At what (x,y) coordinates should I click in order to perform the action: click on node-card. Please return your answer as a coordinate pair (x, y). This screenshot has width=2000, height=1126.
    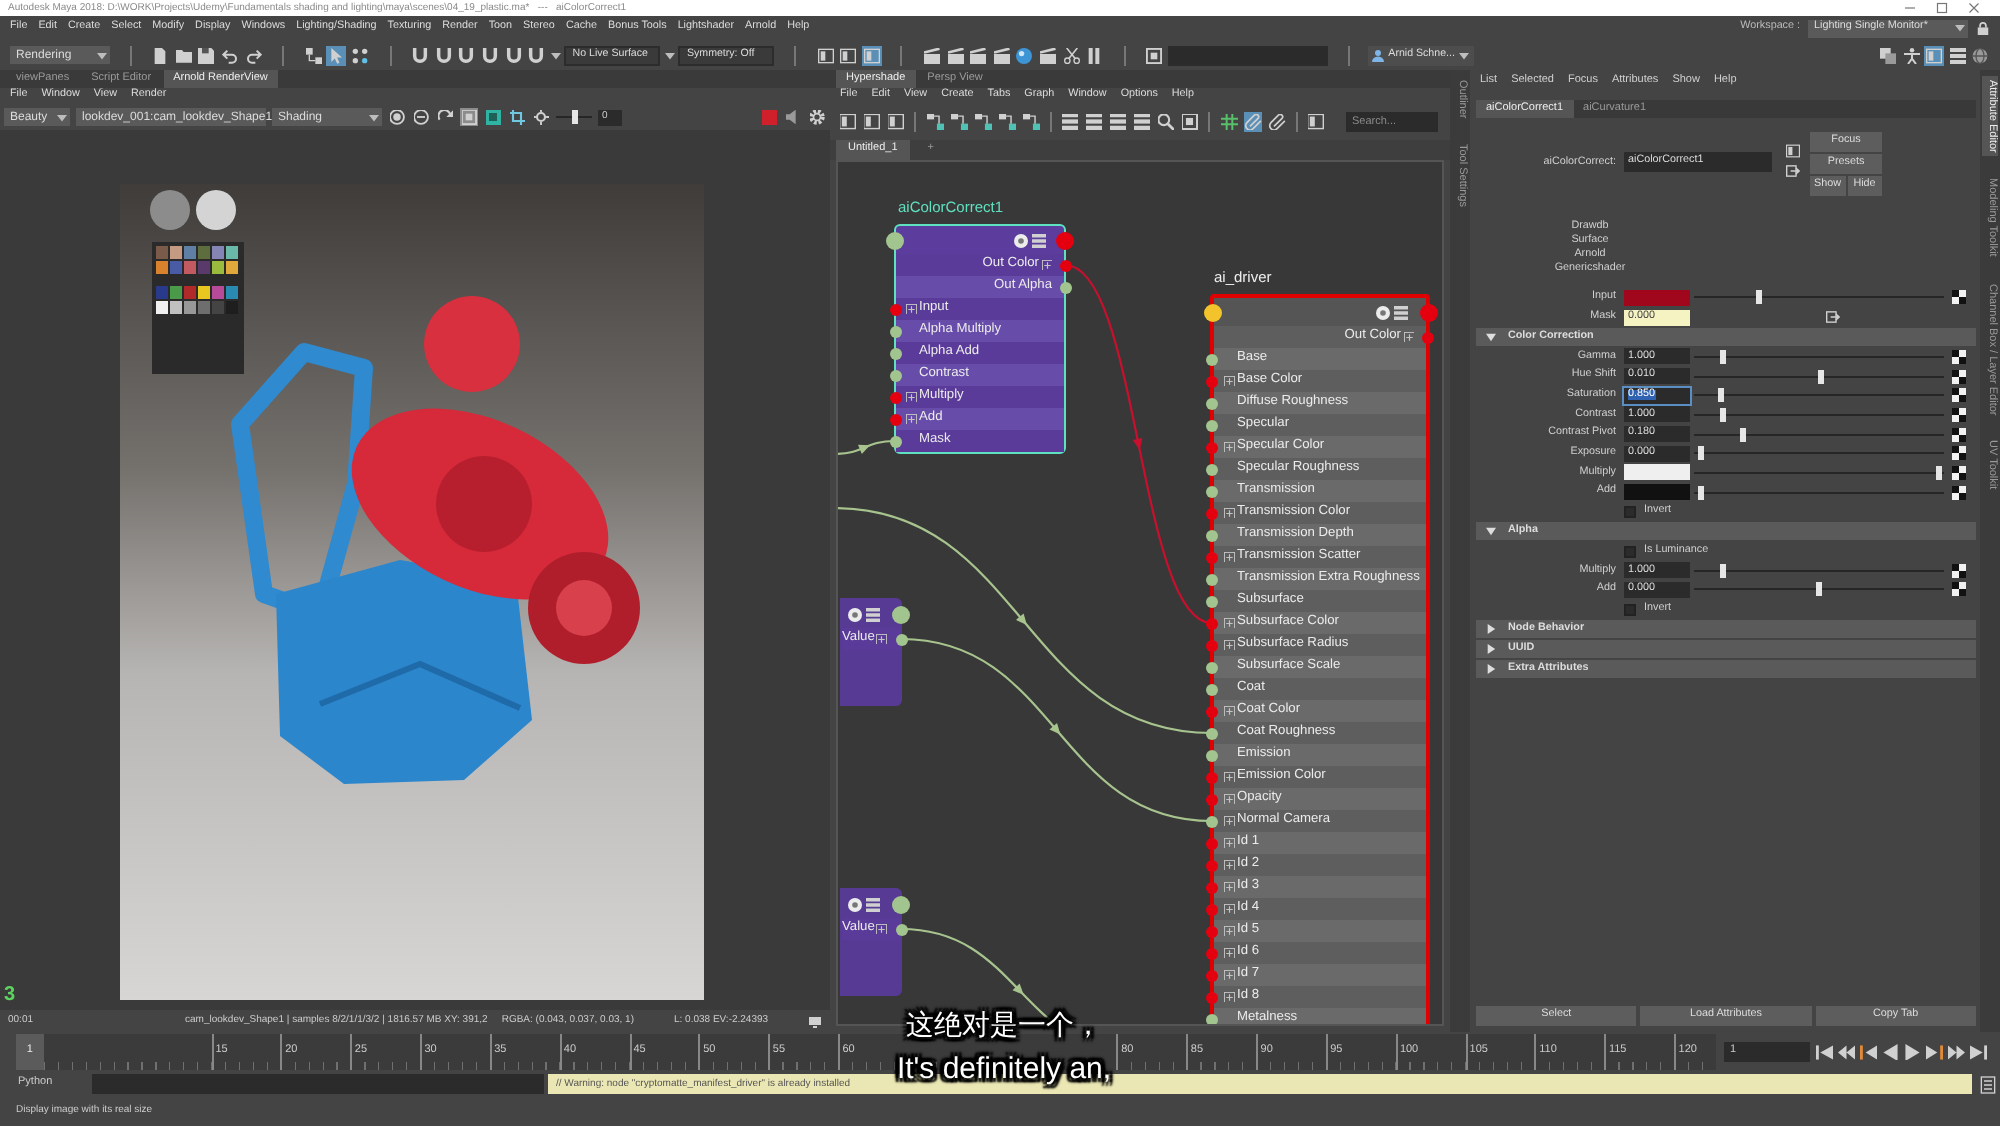
    Looking at the image, I should click on (1320, 659).